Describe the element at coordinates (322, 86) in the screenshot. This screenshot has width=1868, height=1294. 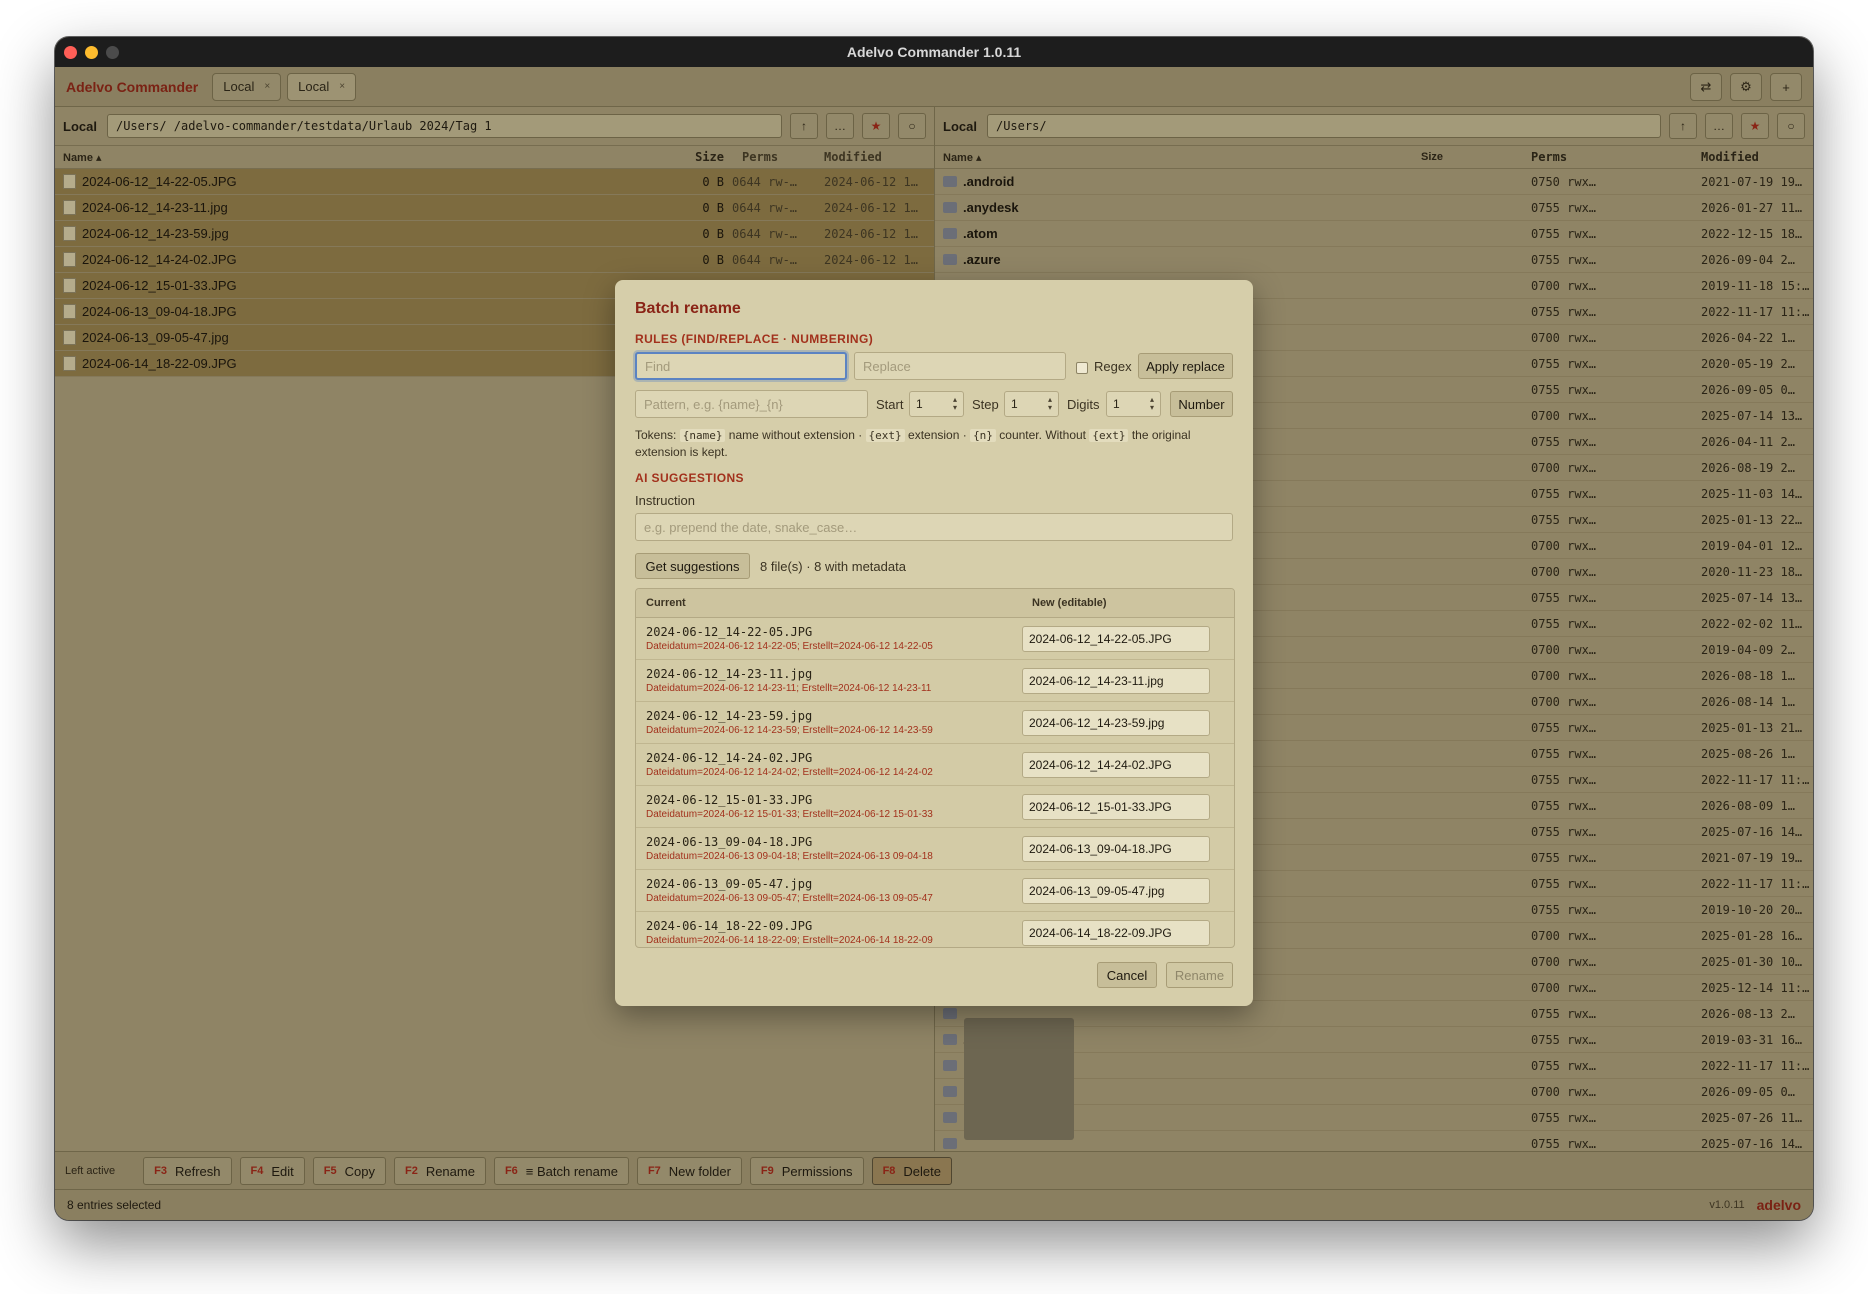
I see `tab-local-2: Local ×` at that location.